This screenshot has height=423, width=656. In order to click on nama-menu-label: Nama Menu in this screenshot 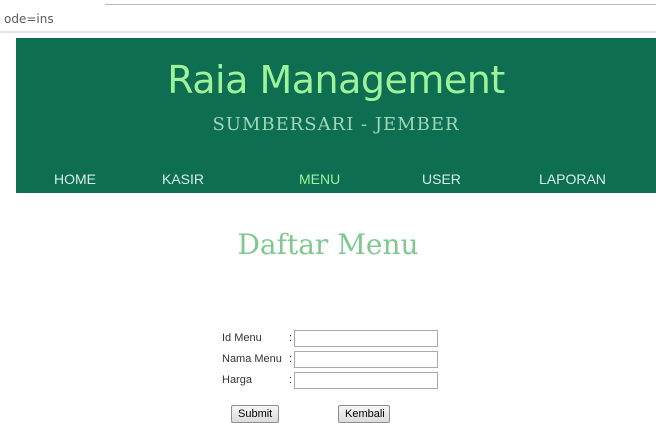, I will do `click(252, 359)`.